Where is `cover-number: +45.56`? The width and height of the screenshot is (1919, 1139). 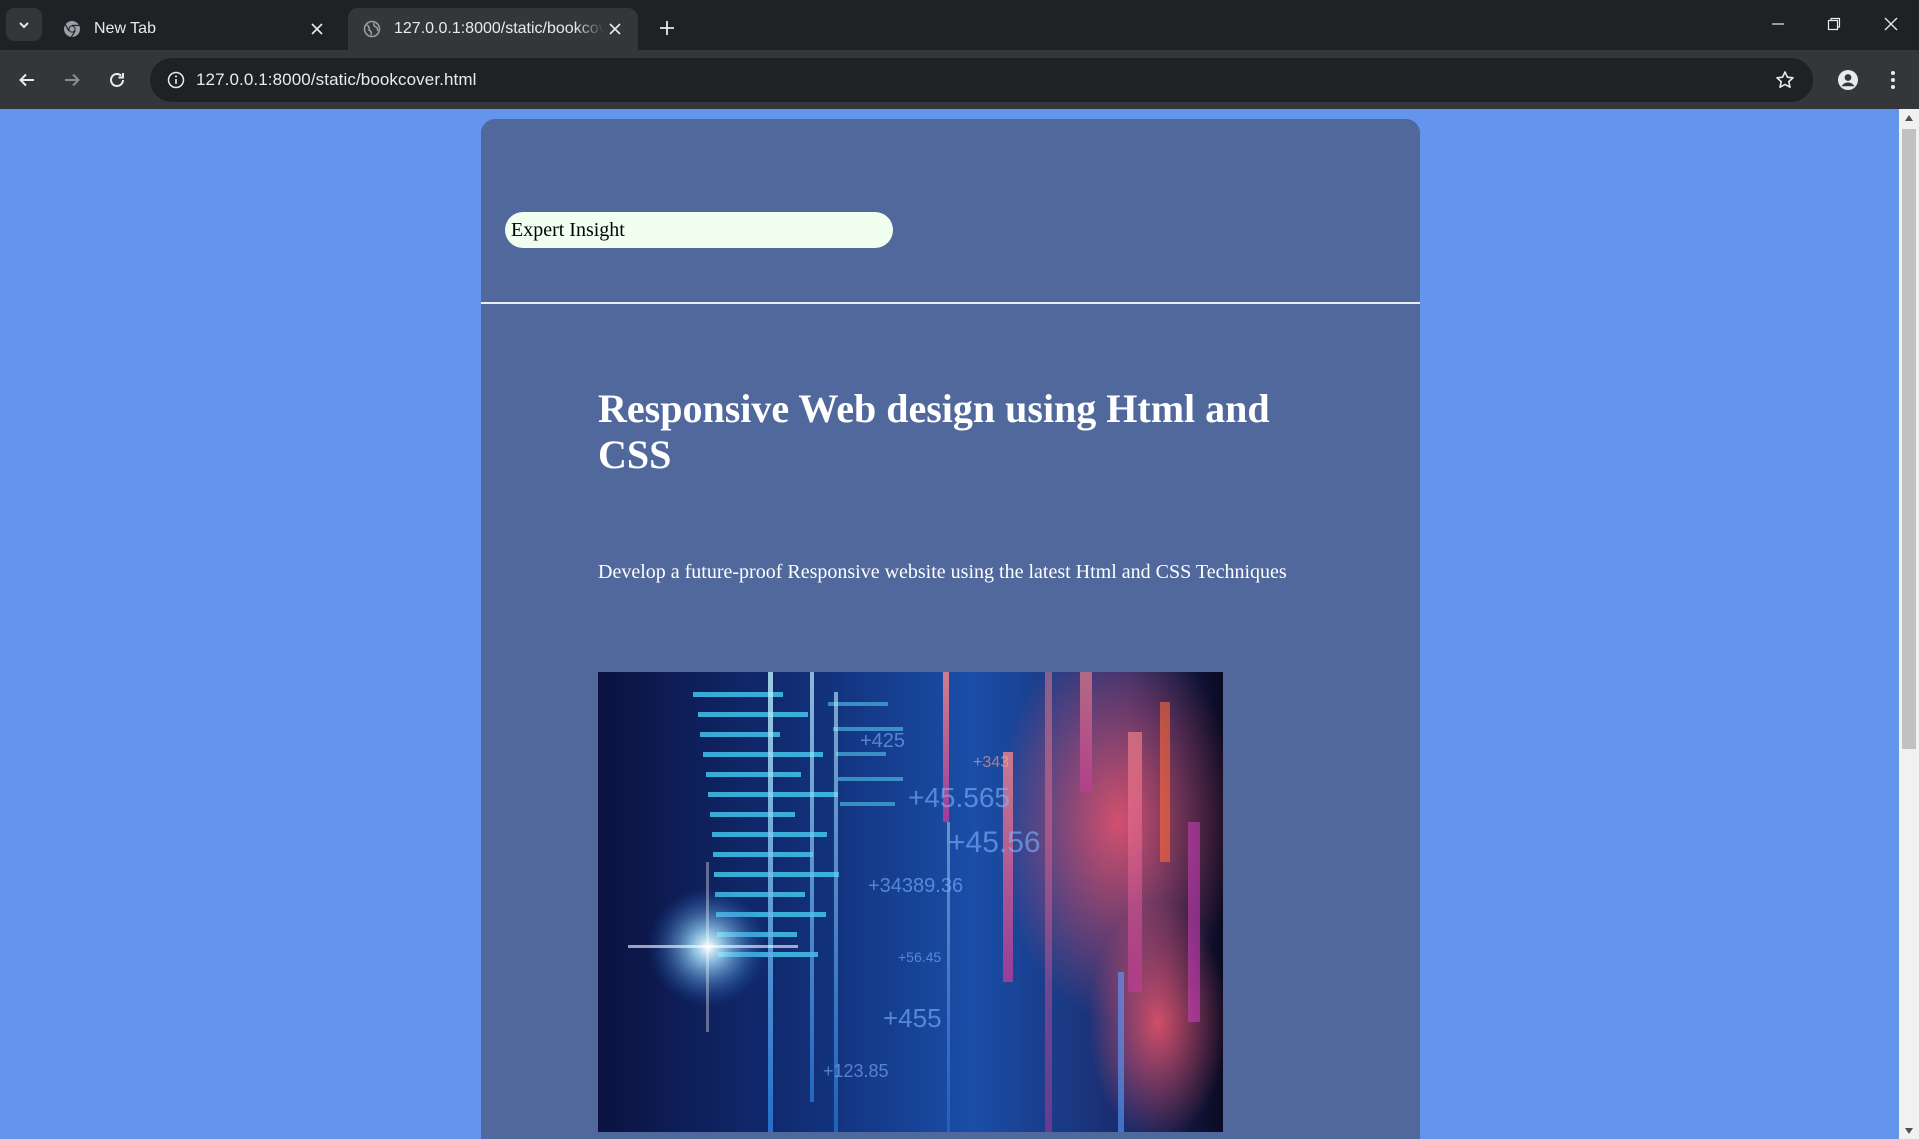 cover-number: +45.56 is located at coordinates (994, 842).